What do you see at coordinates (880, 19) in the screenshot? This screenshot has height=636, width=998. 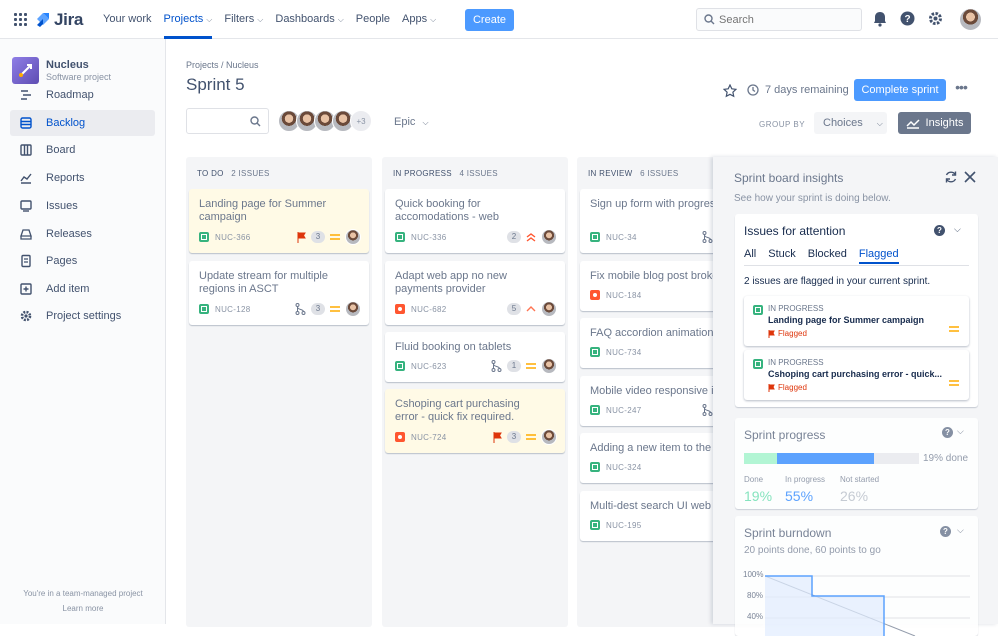 I see `notifications-icon` at bounding box center [880, 19].